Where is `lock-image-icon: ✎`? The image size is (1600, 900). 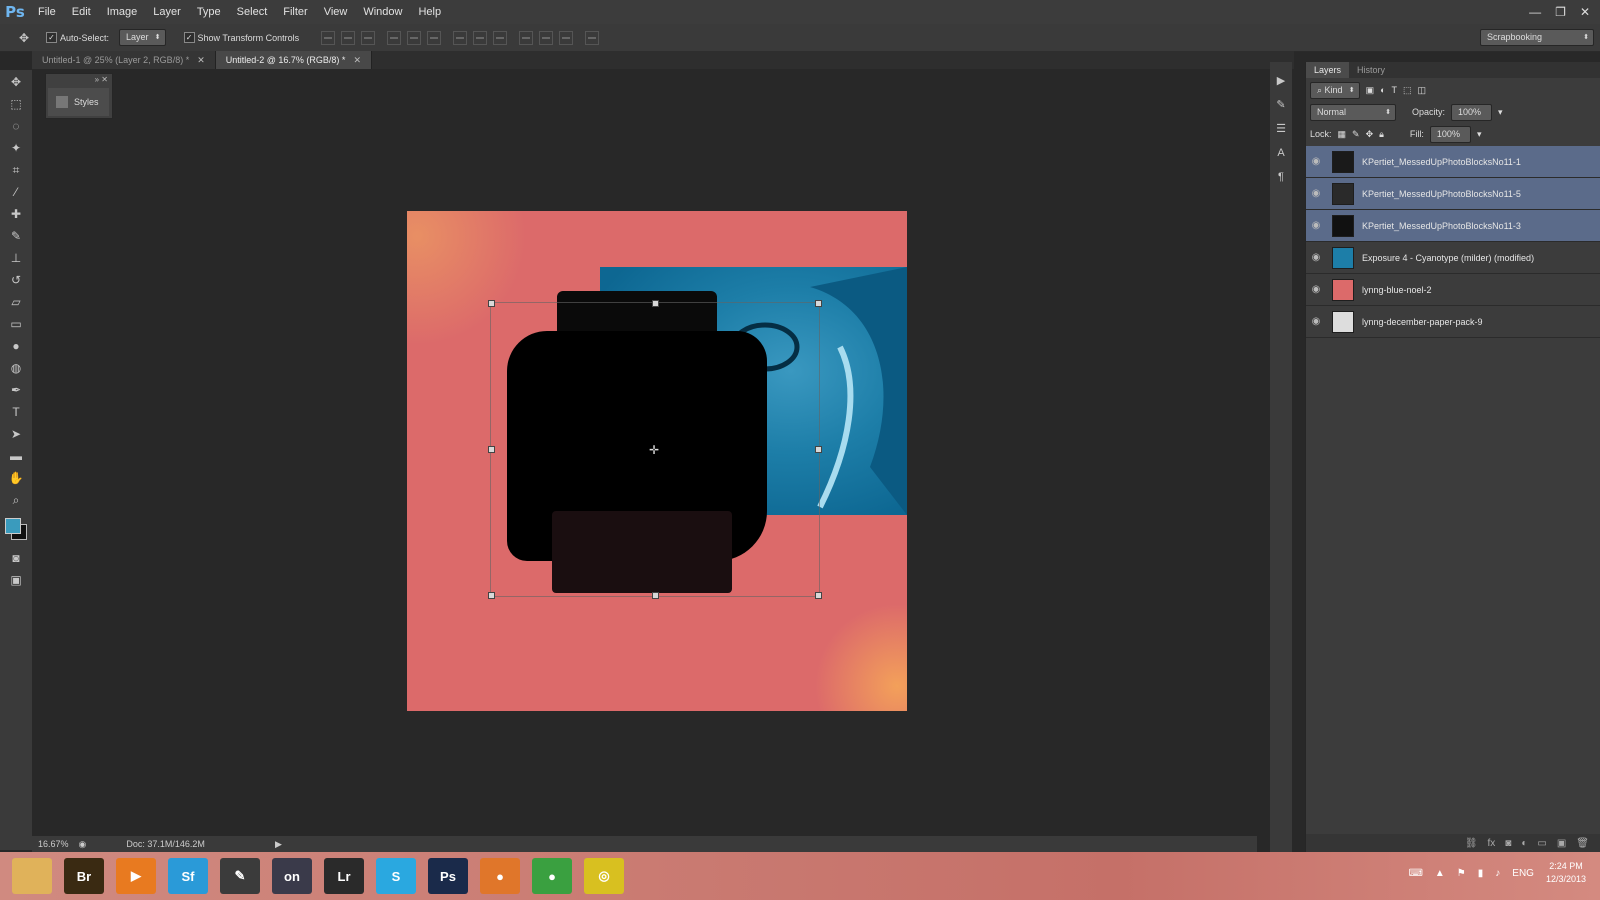 lock-image-icon: ✎ is located at coordinates (1356, 134).